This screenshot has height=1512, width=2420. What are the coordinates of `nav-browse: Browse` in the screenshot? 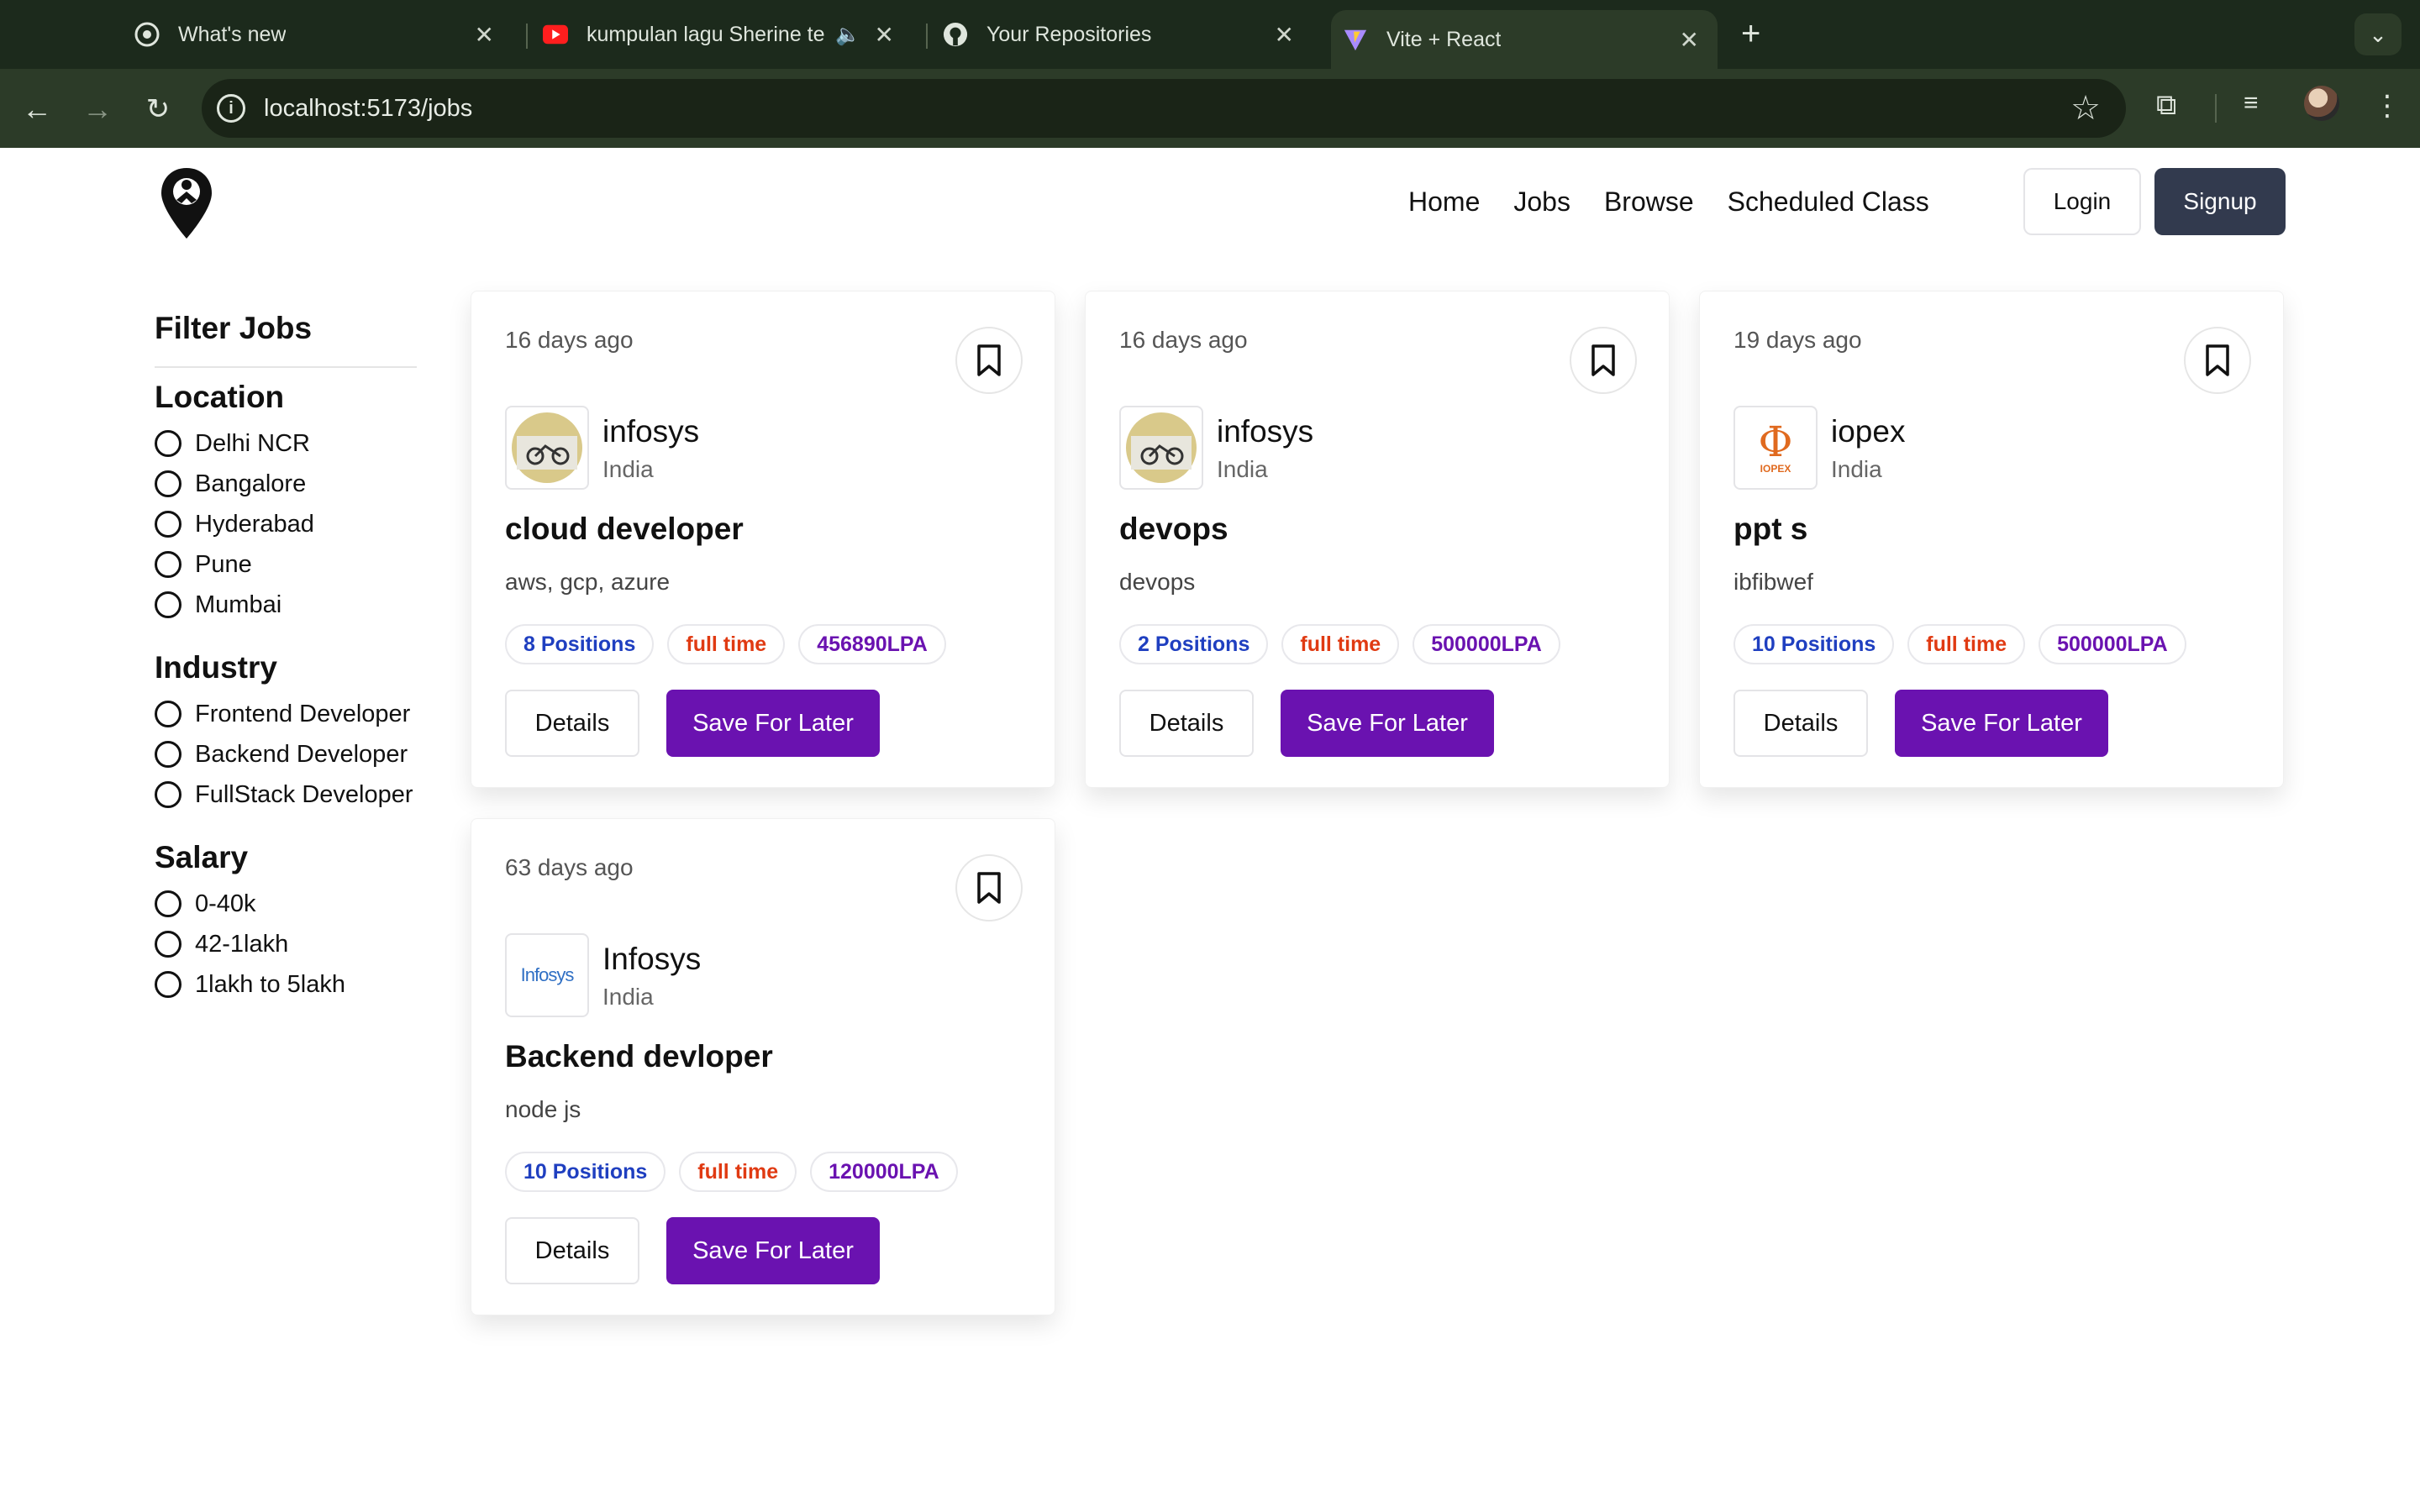 It's located at (1649, 202).